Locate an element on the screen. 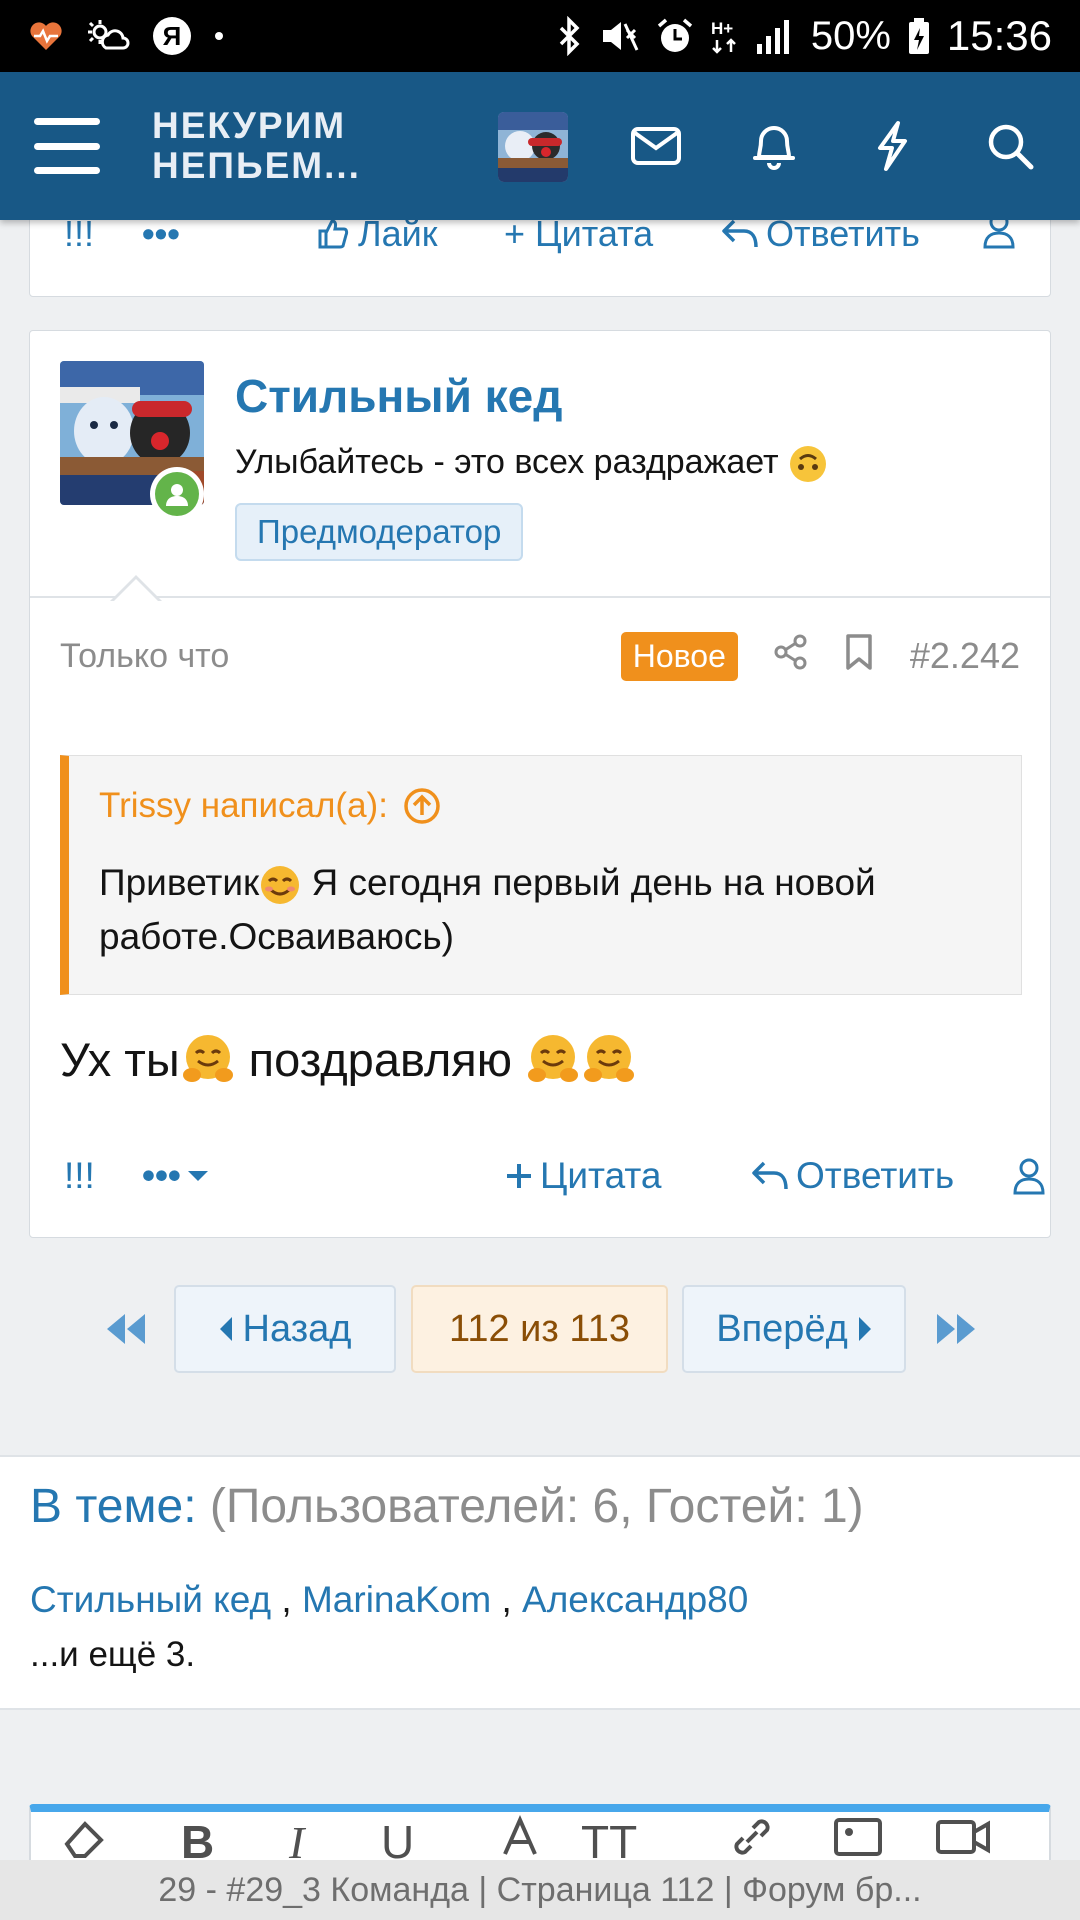  chevron-left-icon is located at coordinates (225, 1329).